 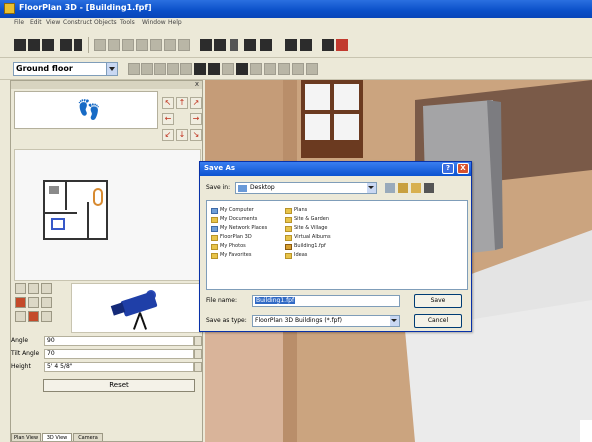 What do you see at coordinates (77, 22) in the screenshot?
I see `menu-construct: Construct` at bounding box center [77, 22].